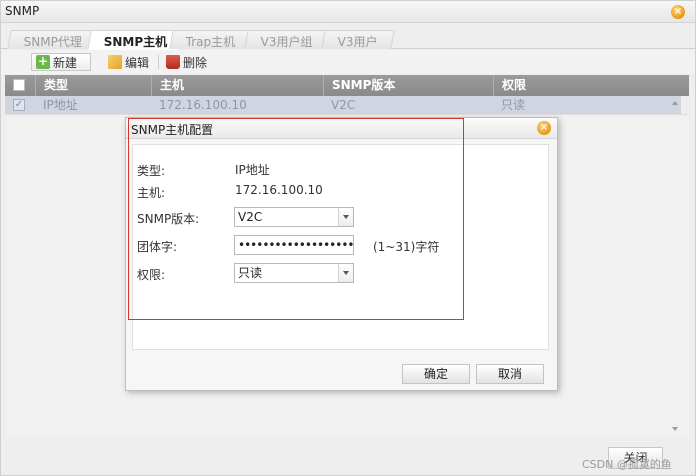 The image size is (696, 476). Describe the element at coordinates (43, 61) in the screenshot. I see `add-icon: +` at that location.